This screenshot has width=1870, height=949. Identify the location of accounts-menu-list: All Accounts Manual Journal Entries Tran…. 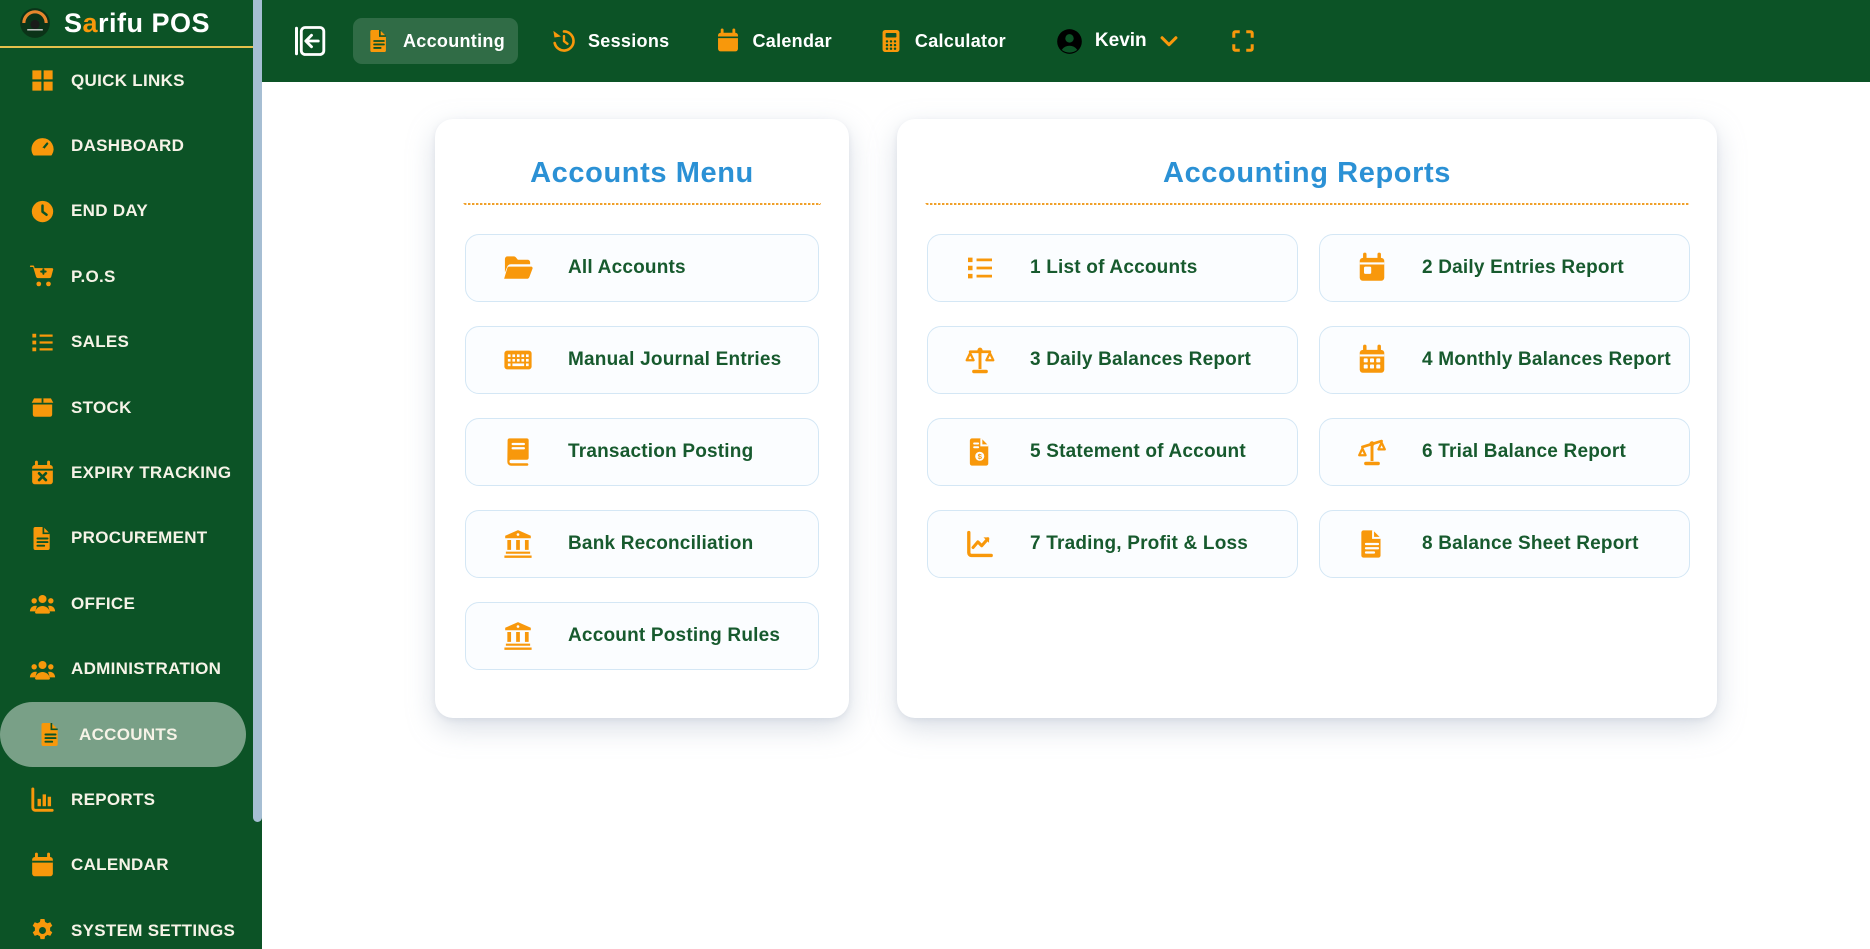
(642, 452).